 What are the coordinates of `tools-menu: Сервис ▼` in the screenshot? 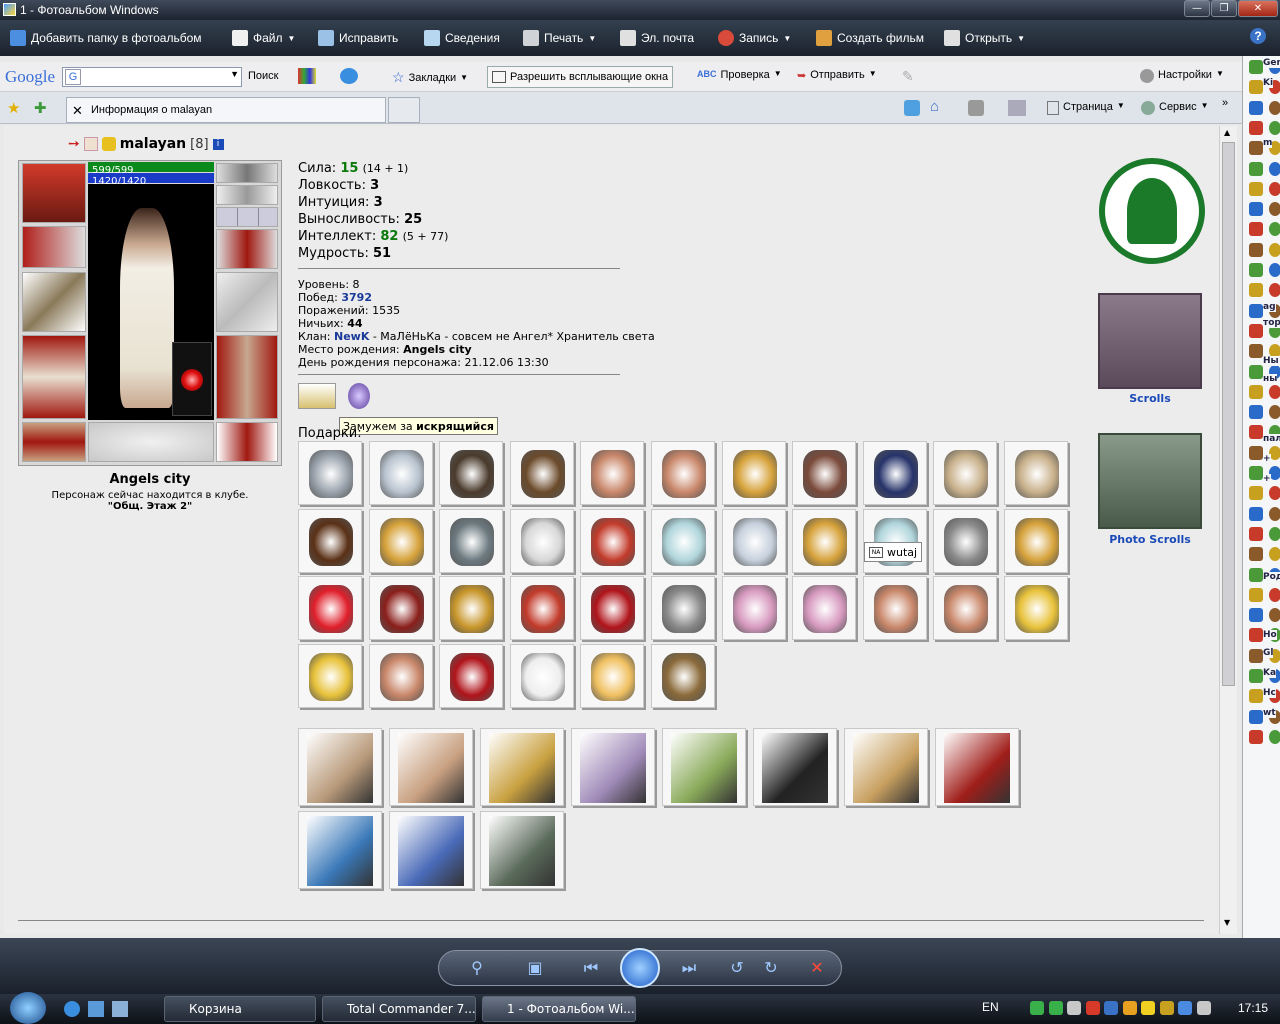 It's located at (1175, 108).